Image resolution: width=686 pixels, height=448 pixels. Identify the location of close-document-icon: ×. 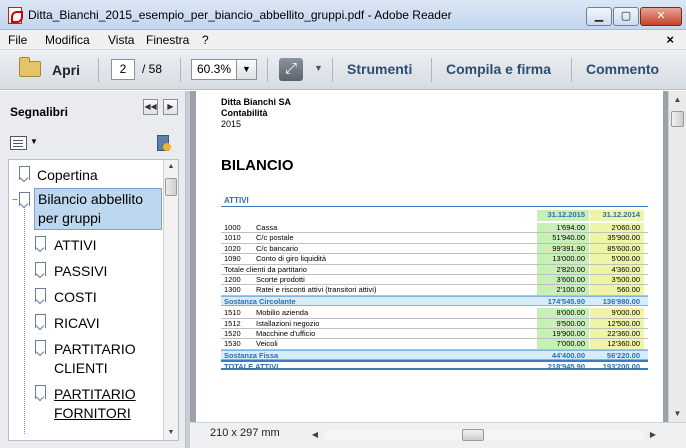
(670, 39).